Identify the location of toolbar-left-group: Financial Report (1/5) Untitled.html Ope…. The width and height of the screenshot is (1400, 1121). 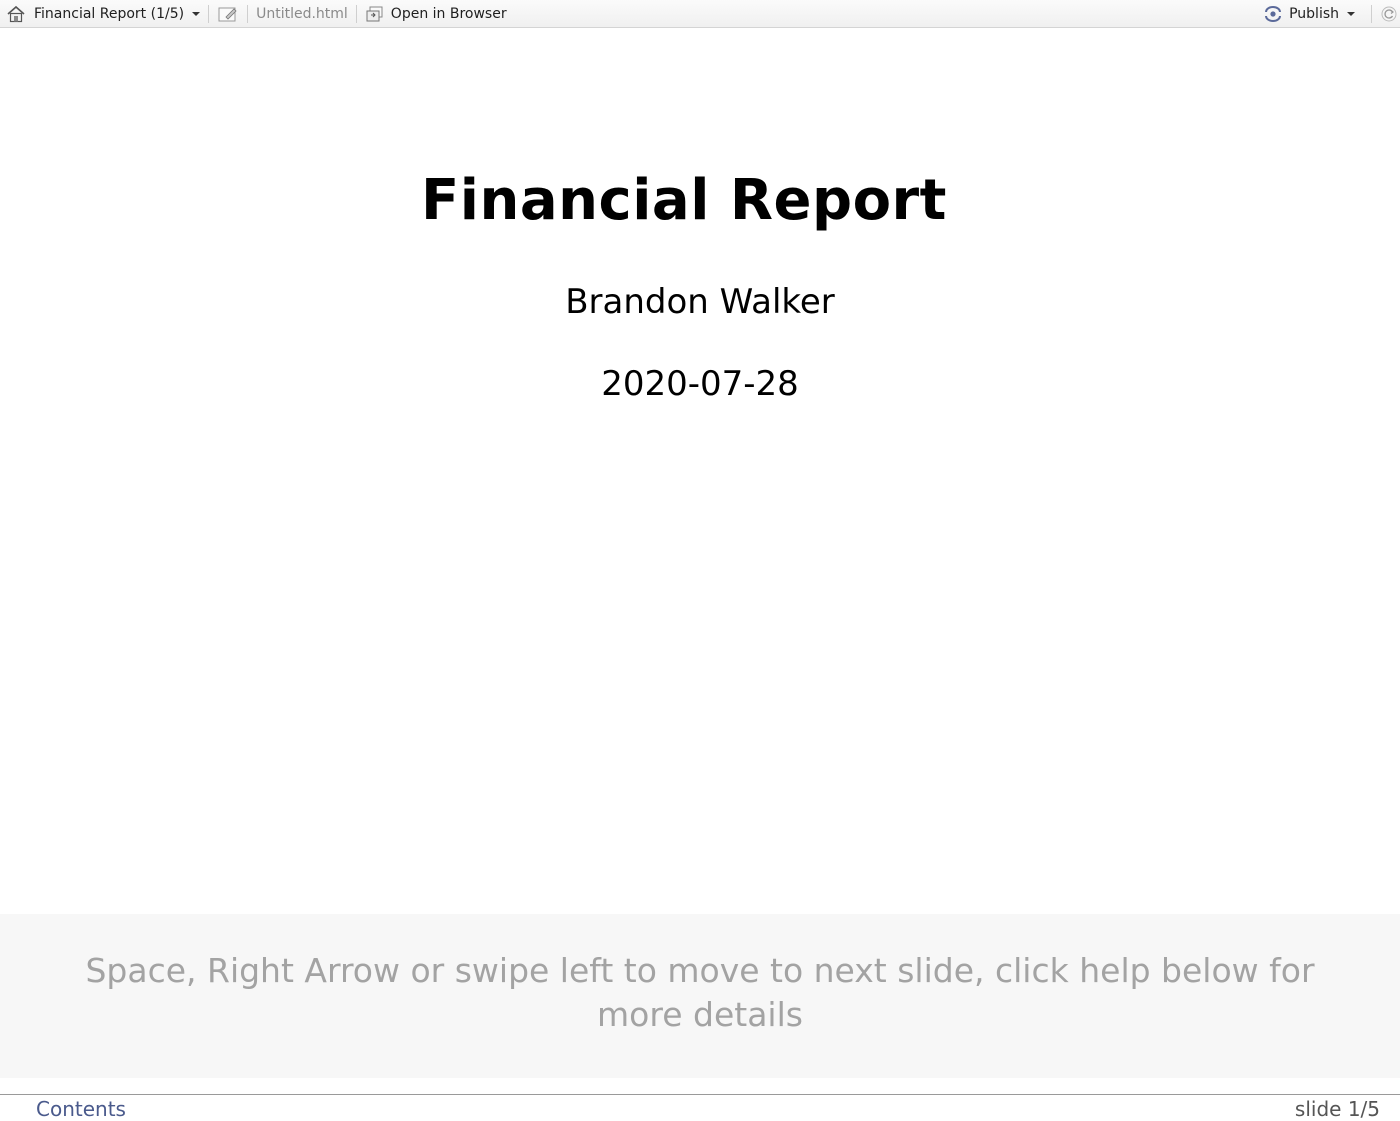
(253, 13).